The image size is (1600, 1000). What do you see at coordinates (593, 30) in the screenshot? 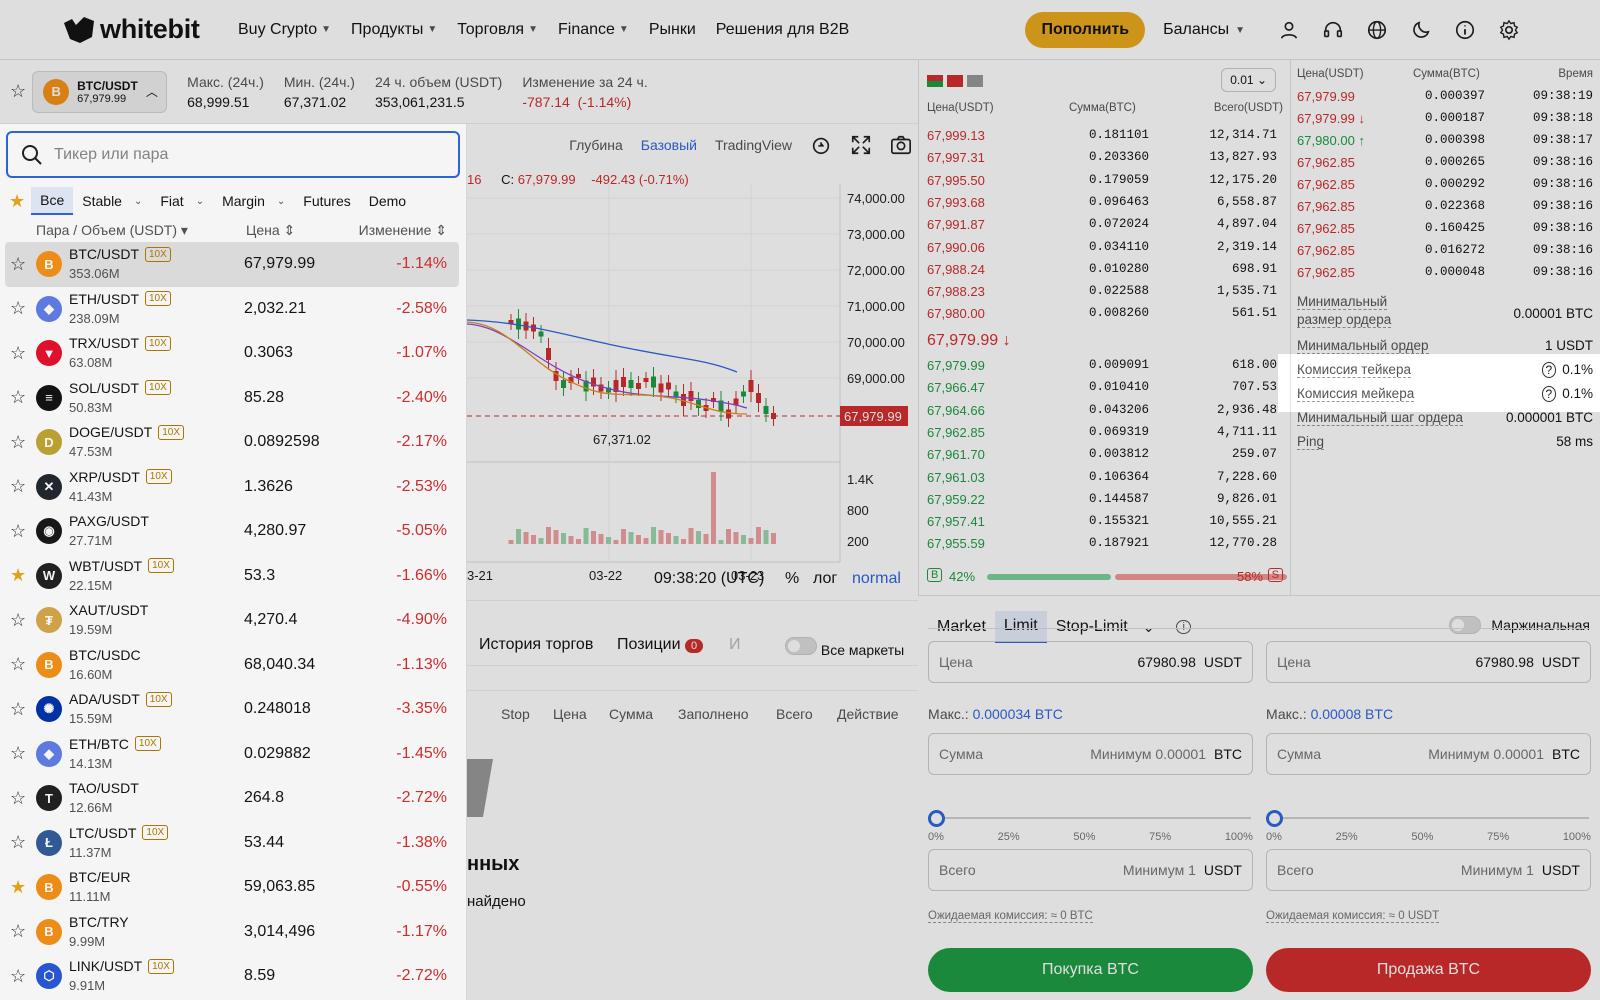
I see `nav-finance: Finance ▼` at bounding box center [593, 30].